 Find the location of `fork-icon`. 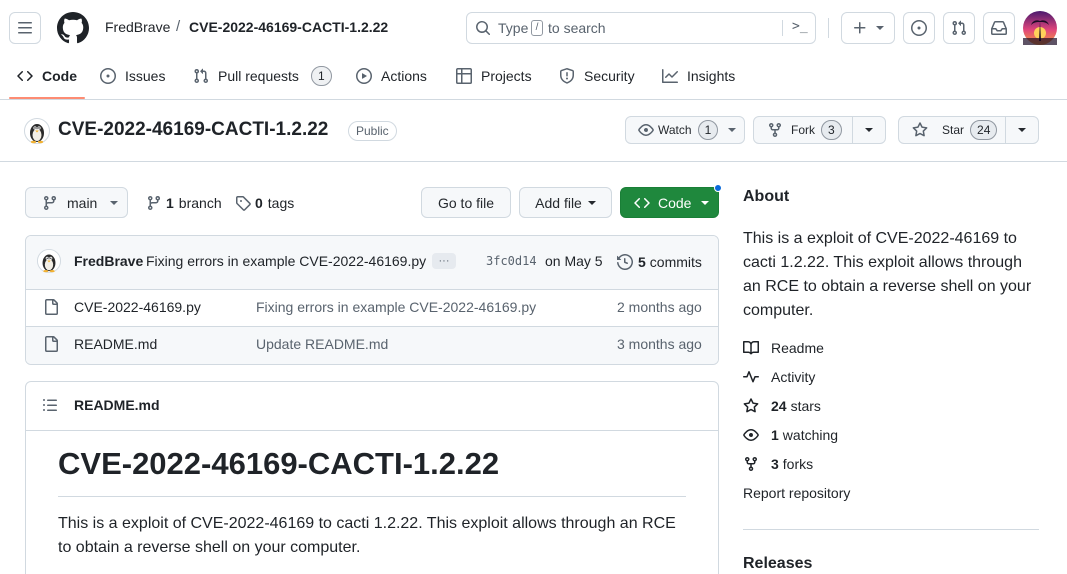

fork-icon is located at coordinates (775, 130).